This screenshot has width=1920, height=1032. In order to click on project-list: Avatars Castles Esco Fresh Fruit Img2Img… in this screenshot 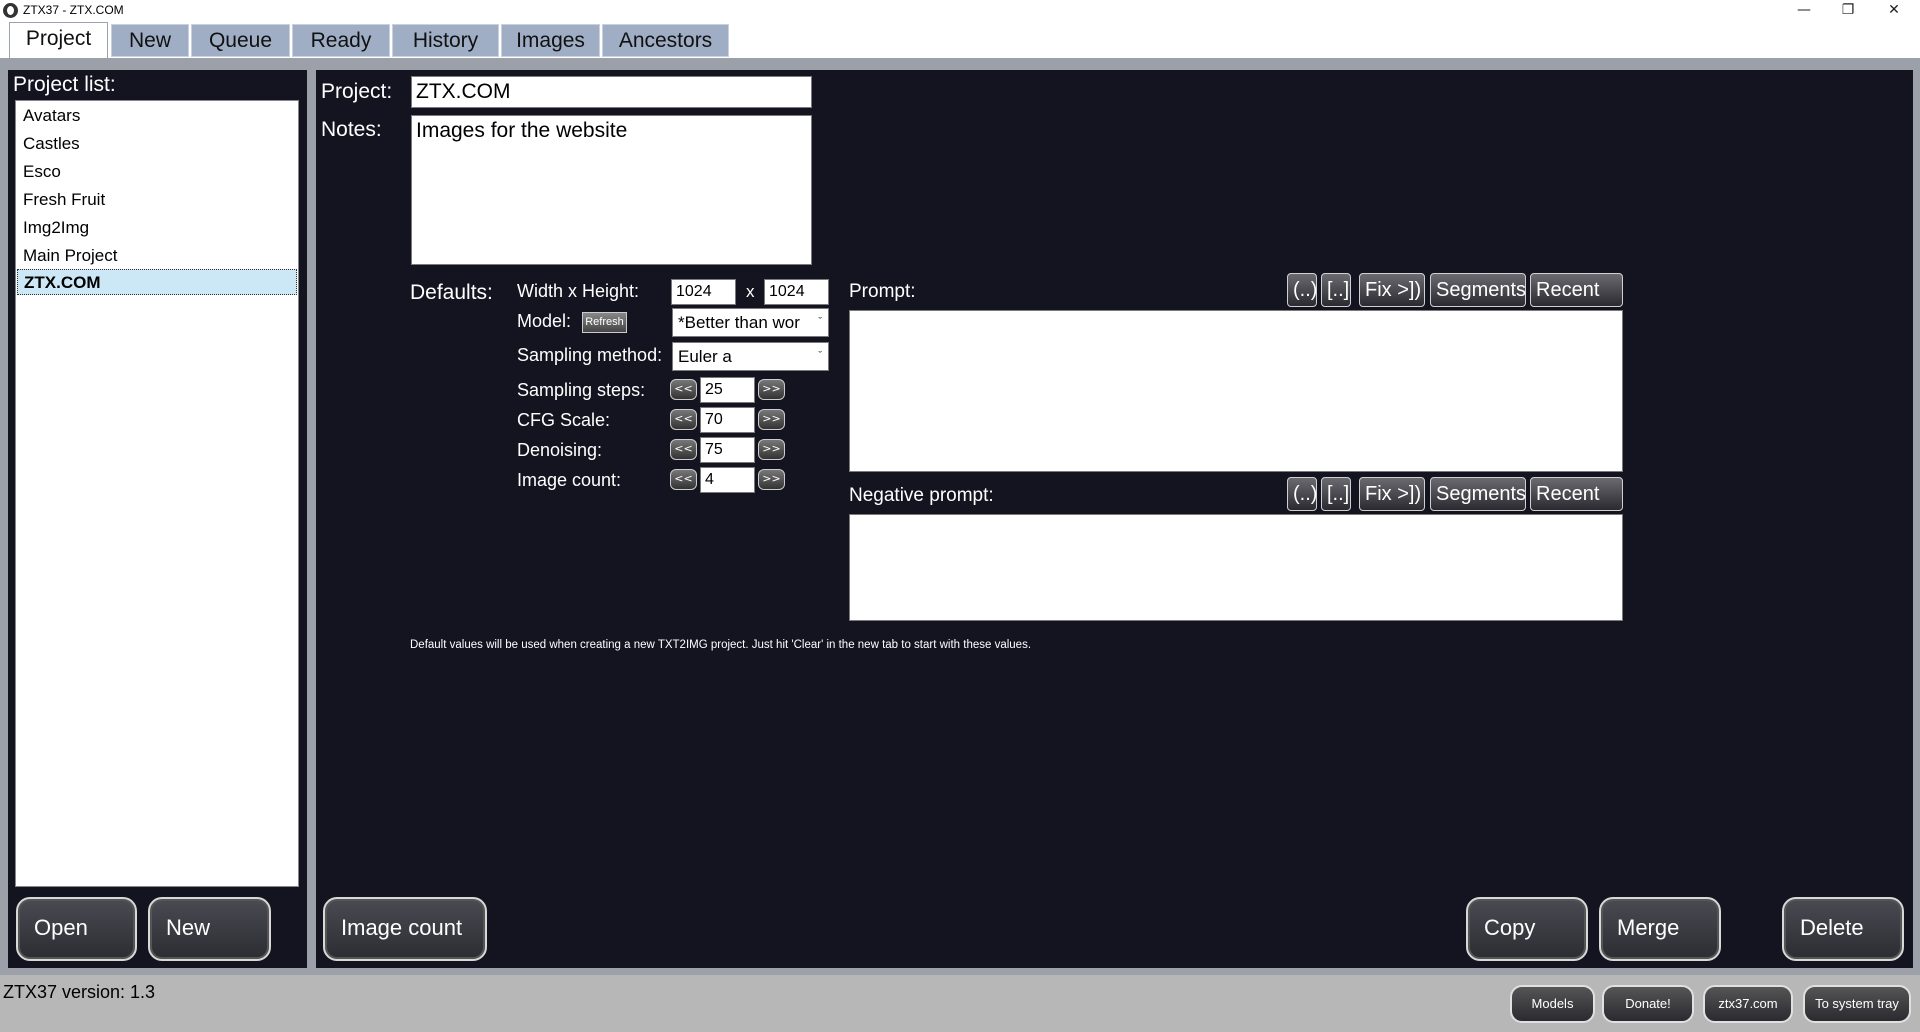, I will do `click(157, 493)`.